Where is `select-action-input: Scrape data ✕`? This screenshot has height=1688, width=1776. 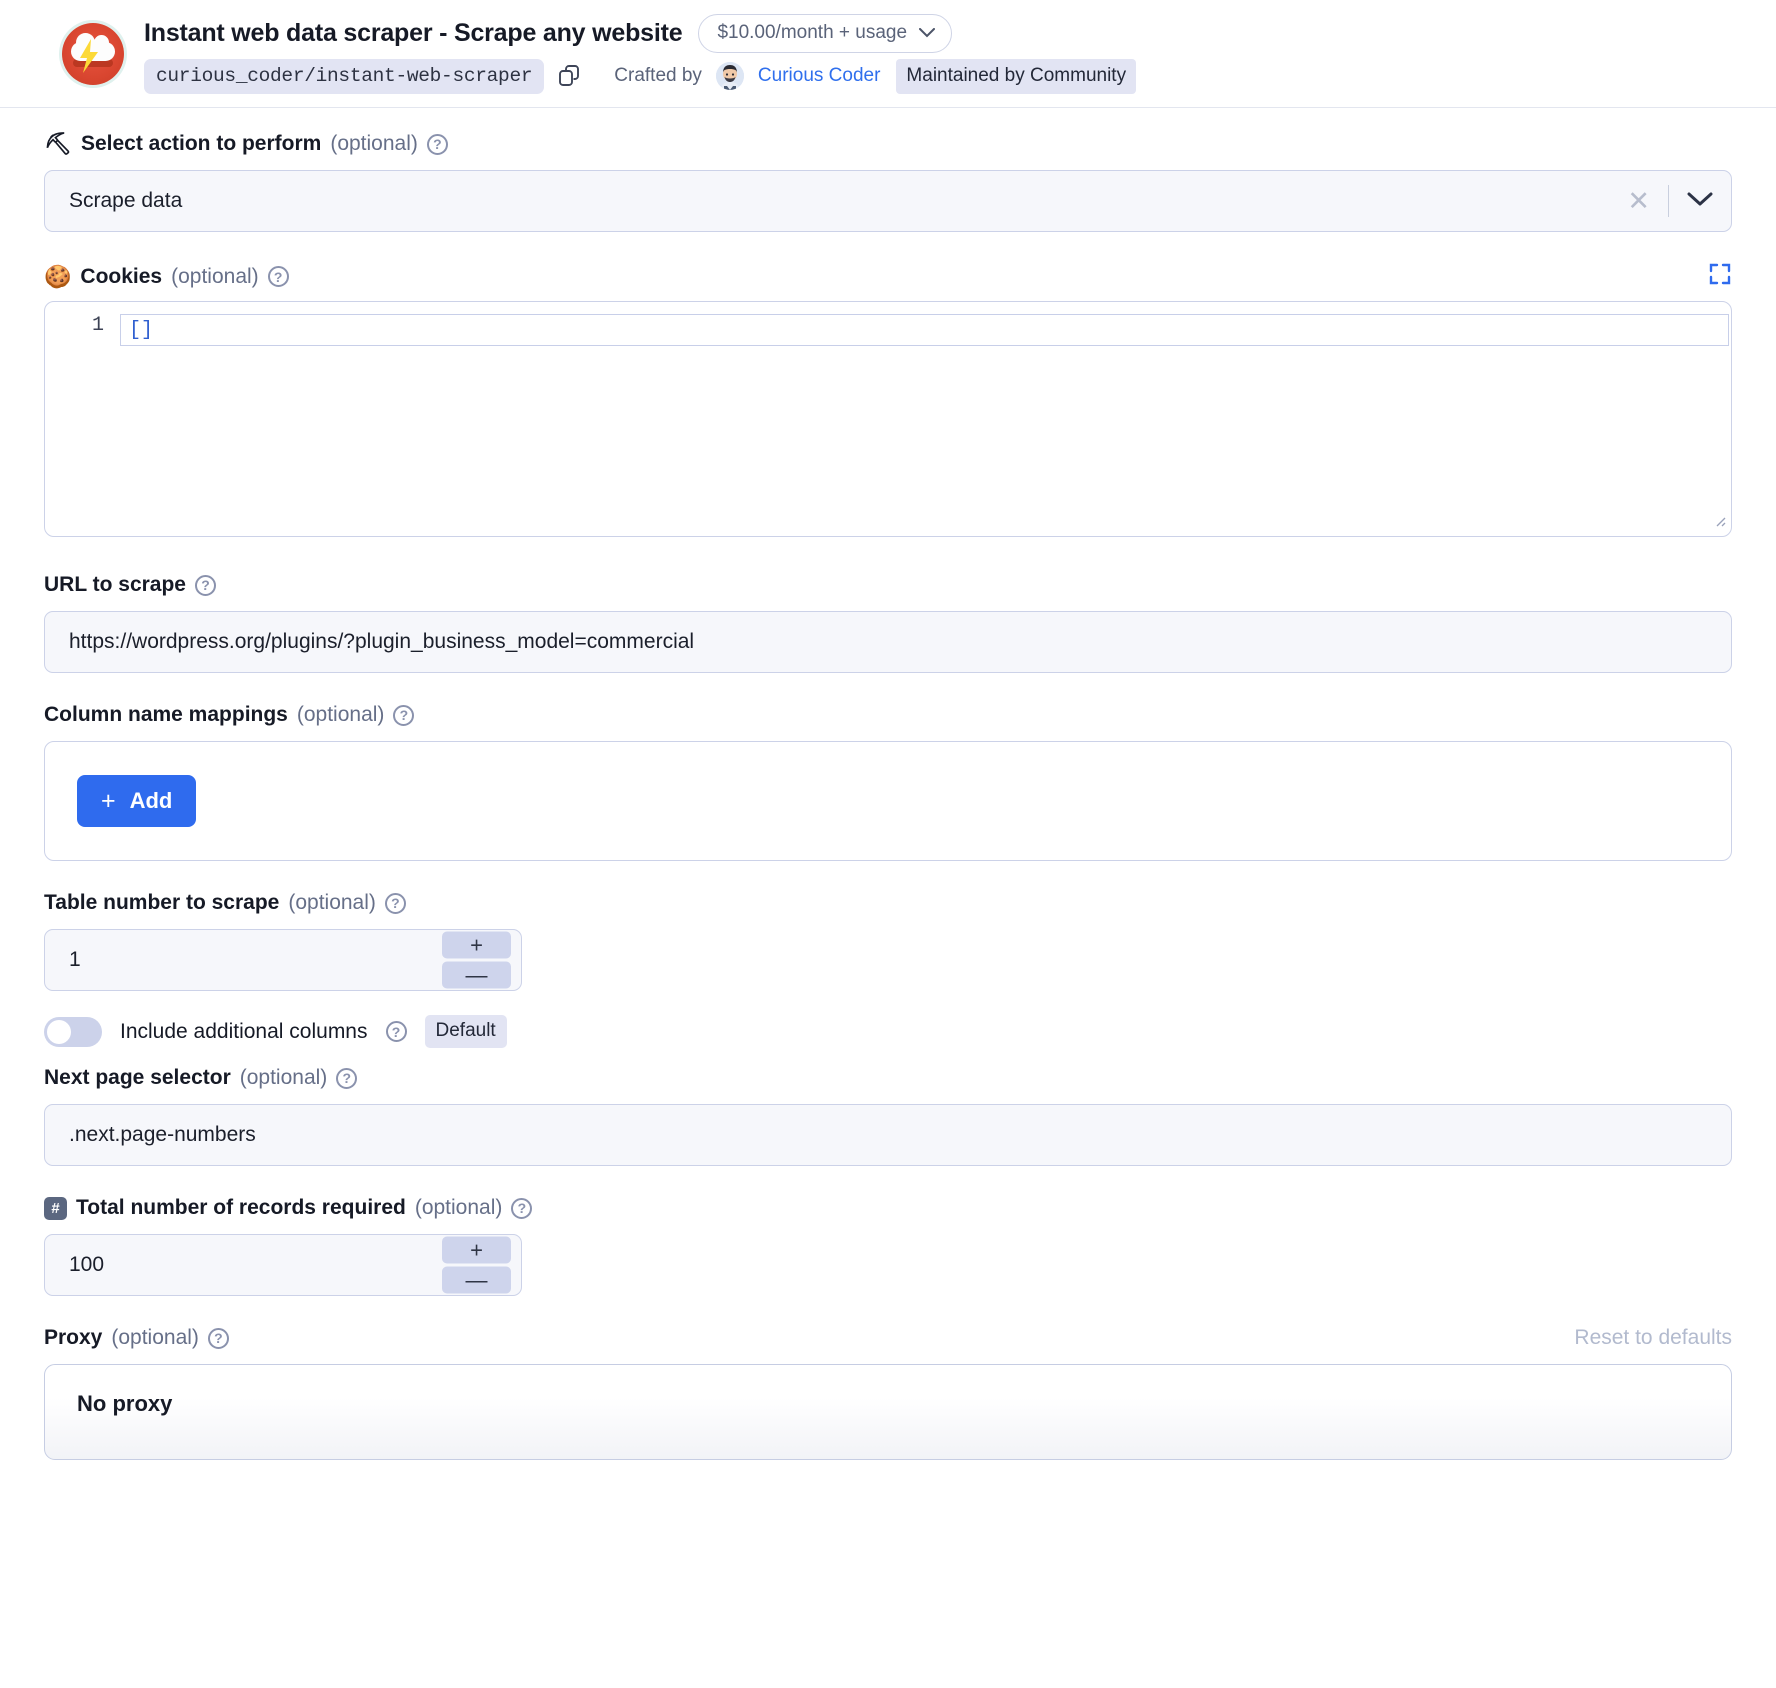 select-action-input: Scrape data ✕ is located at coordinates (888, 201).